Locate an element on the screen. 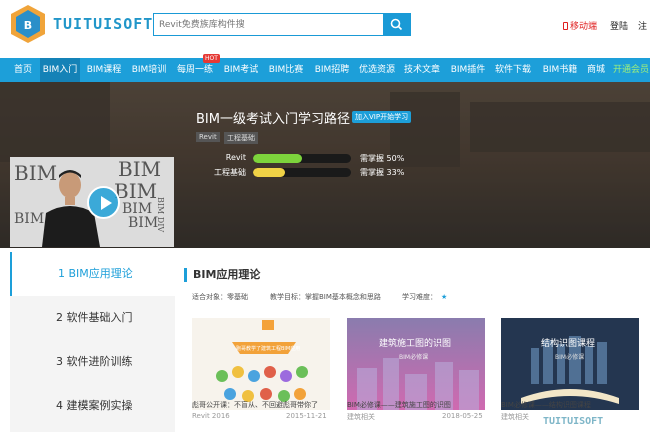 The height and width of the screenshot is (432, 650). sidebar-item-bim-theory: 1 BIM应用理论 is located at coordinates (92, 274).